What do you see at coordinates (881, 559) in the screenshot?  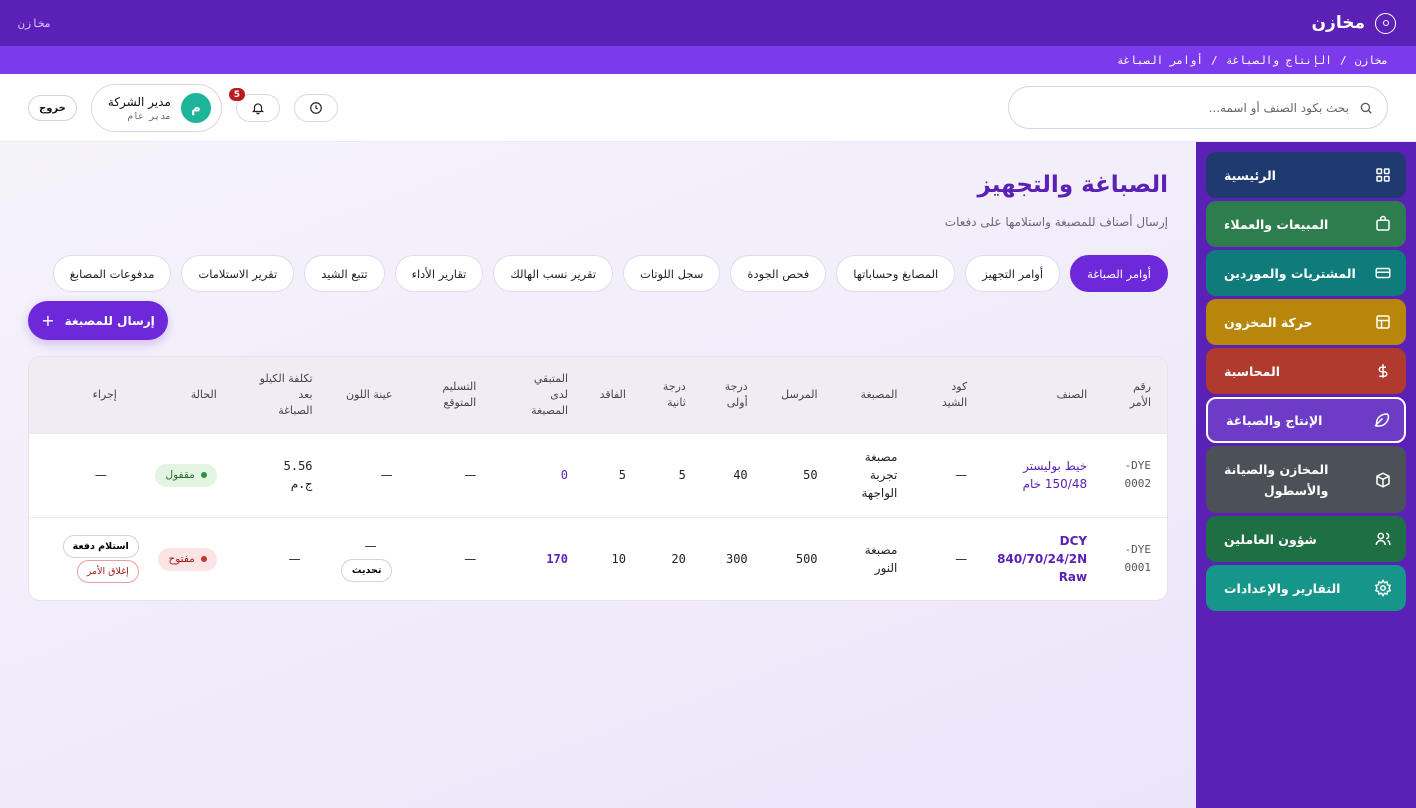 I see `dyehouse: مصبغة النور` at bounding box center [881, 559].